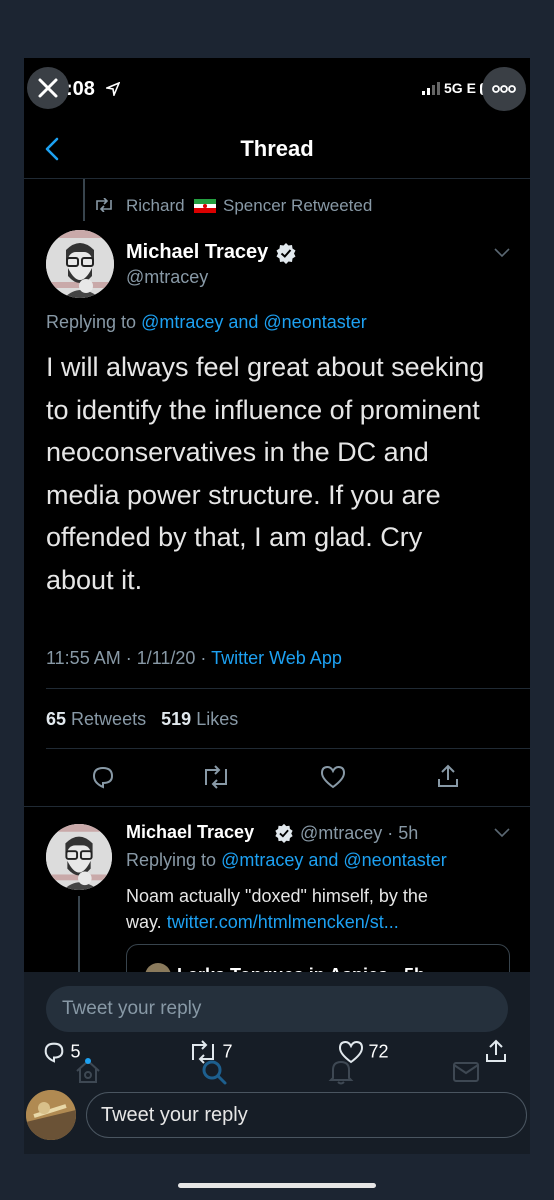 This screenshot has height=1200, width=554. I want to click on author-handle: @mtracey, so click(167, 277).